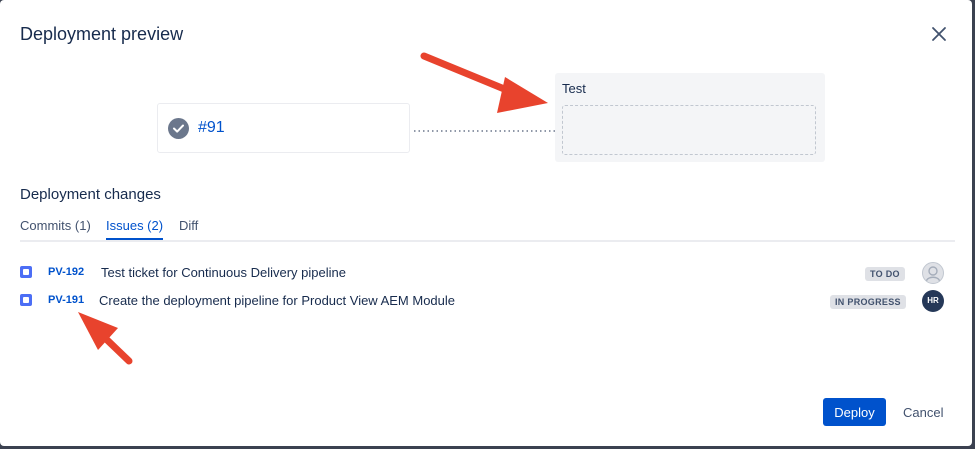  Describe the element at coordinates (178, 128) in the screenshot. I see `check-circle-icon` at that location.